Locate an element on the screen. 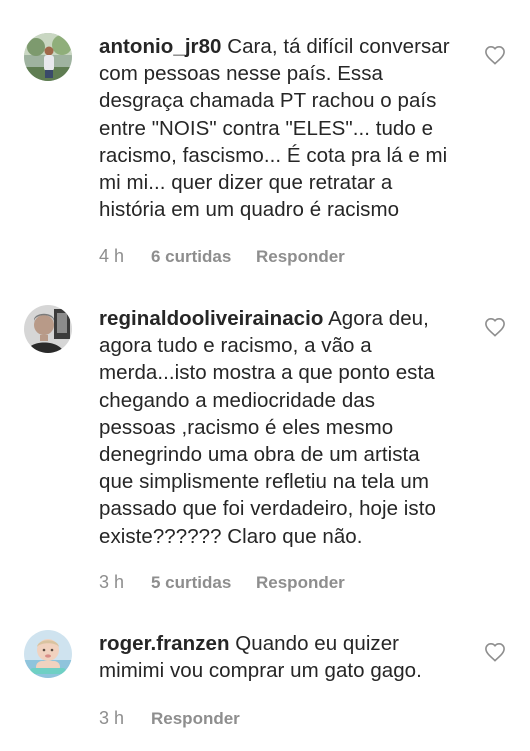  comment-meta: 4 h 6 curtidas Responder is located at coordinates (222, 256).